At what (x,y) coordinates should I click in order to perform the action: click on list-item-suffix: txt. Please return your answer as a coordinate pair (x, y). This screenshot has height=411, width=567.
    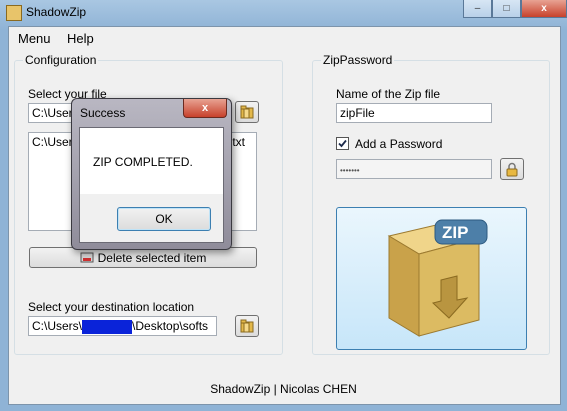
    Looking at the image, I should click on (238, 142).